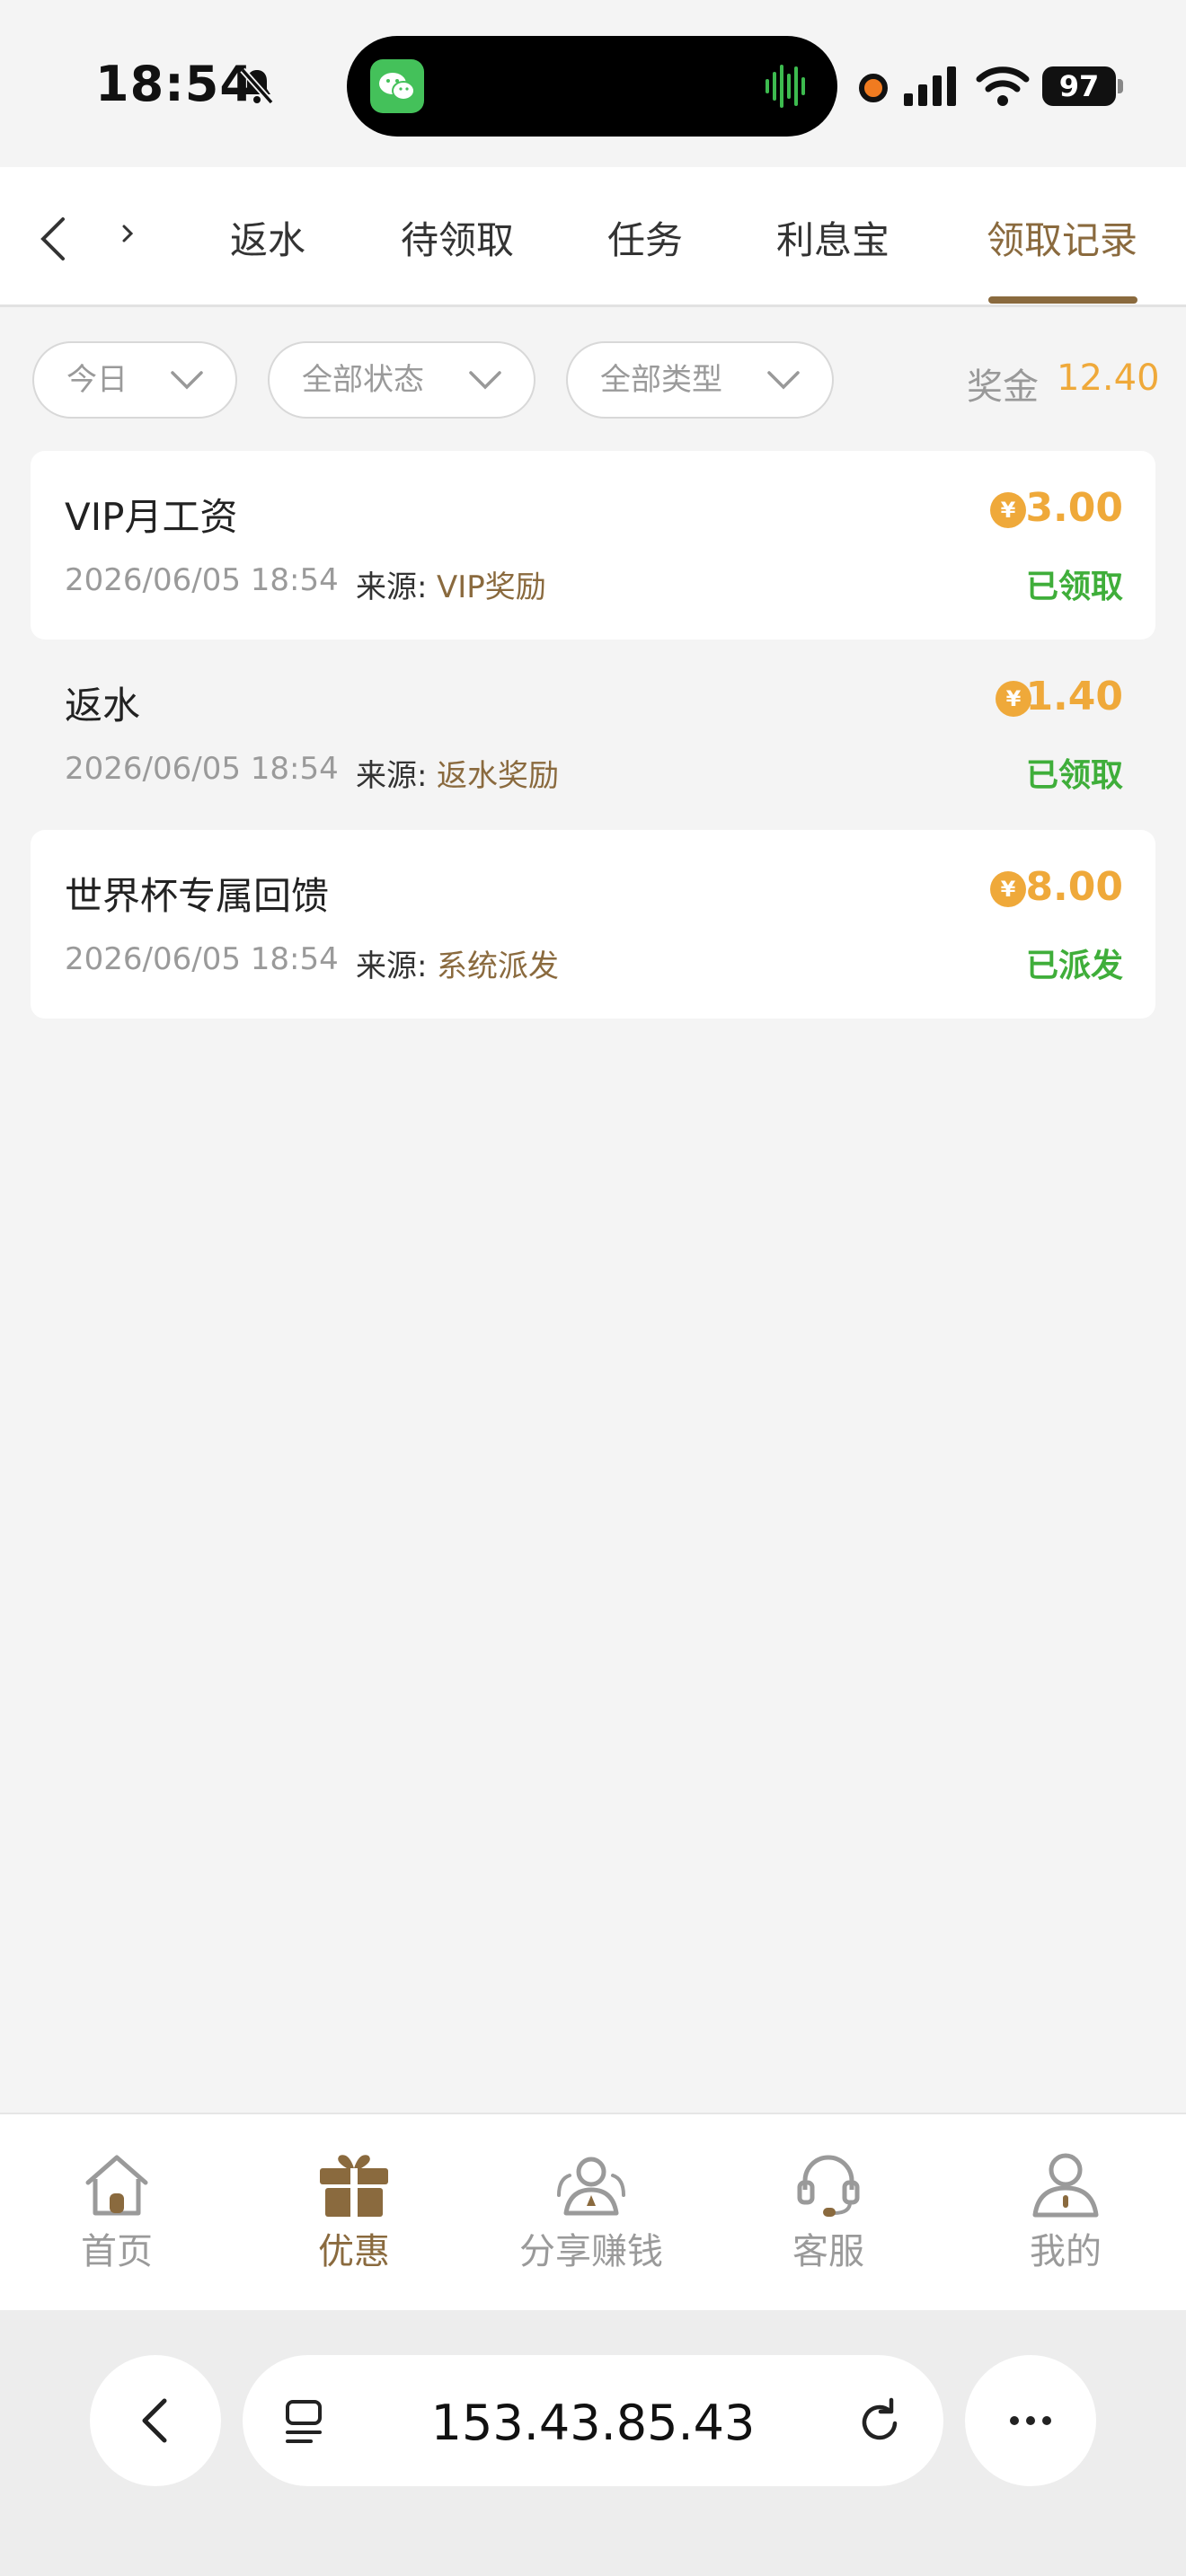 This screenshot has width=1186, height=2576. I want to click on tab-fanshui: 返水, so click(267, 237).